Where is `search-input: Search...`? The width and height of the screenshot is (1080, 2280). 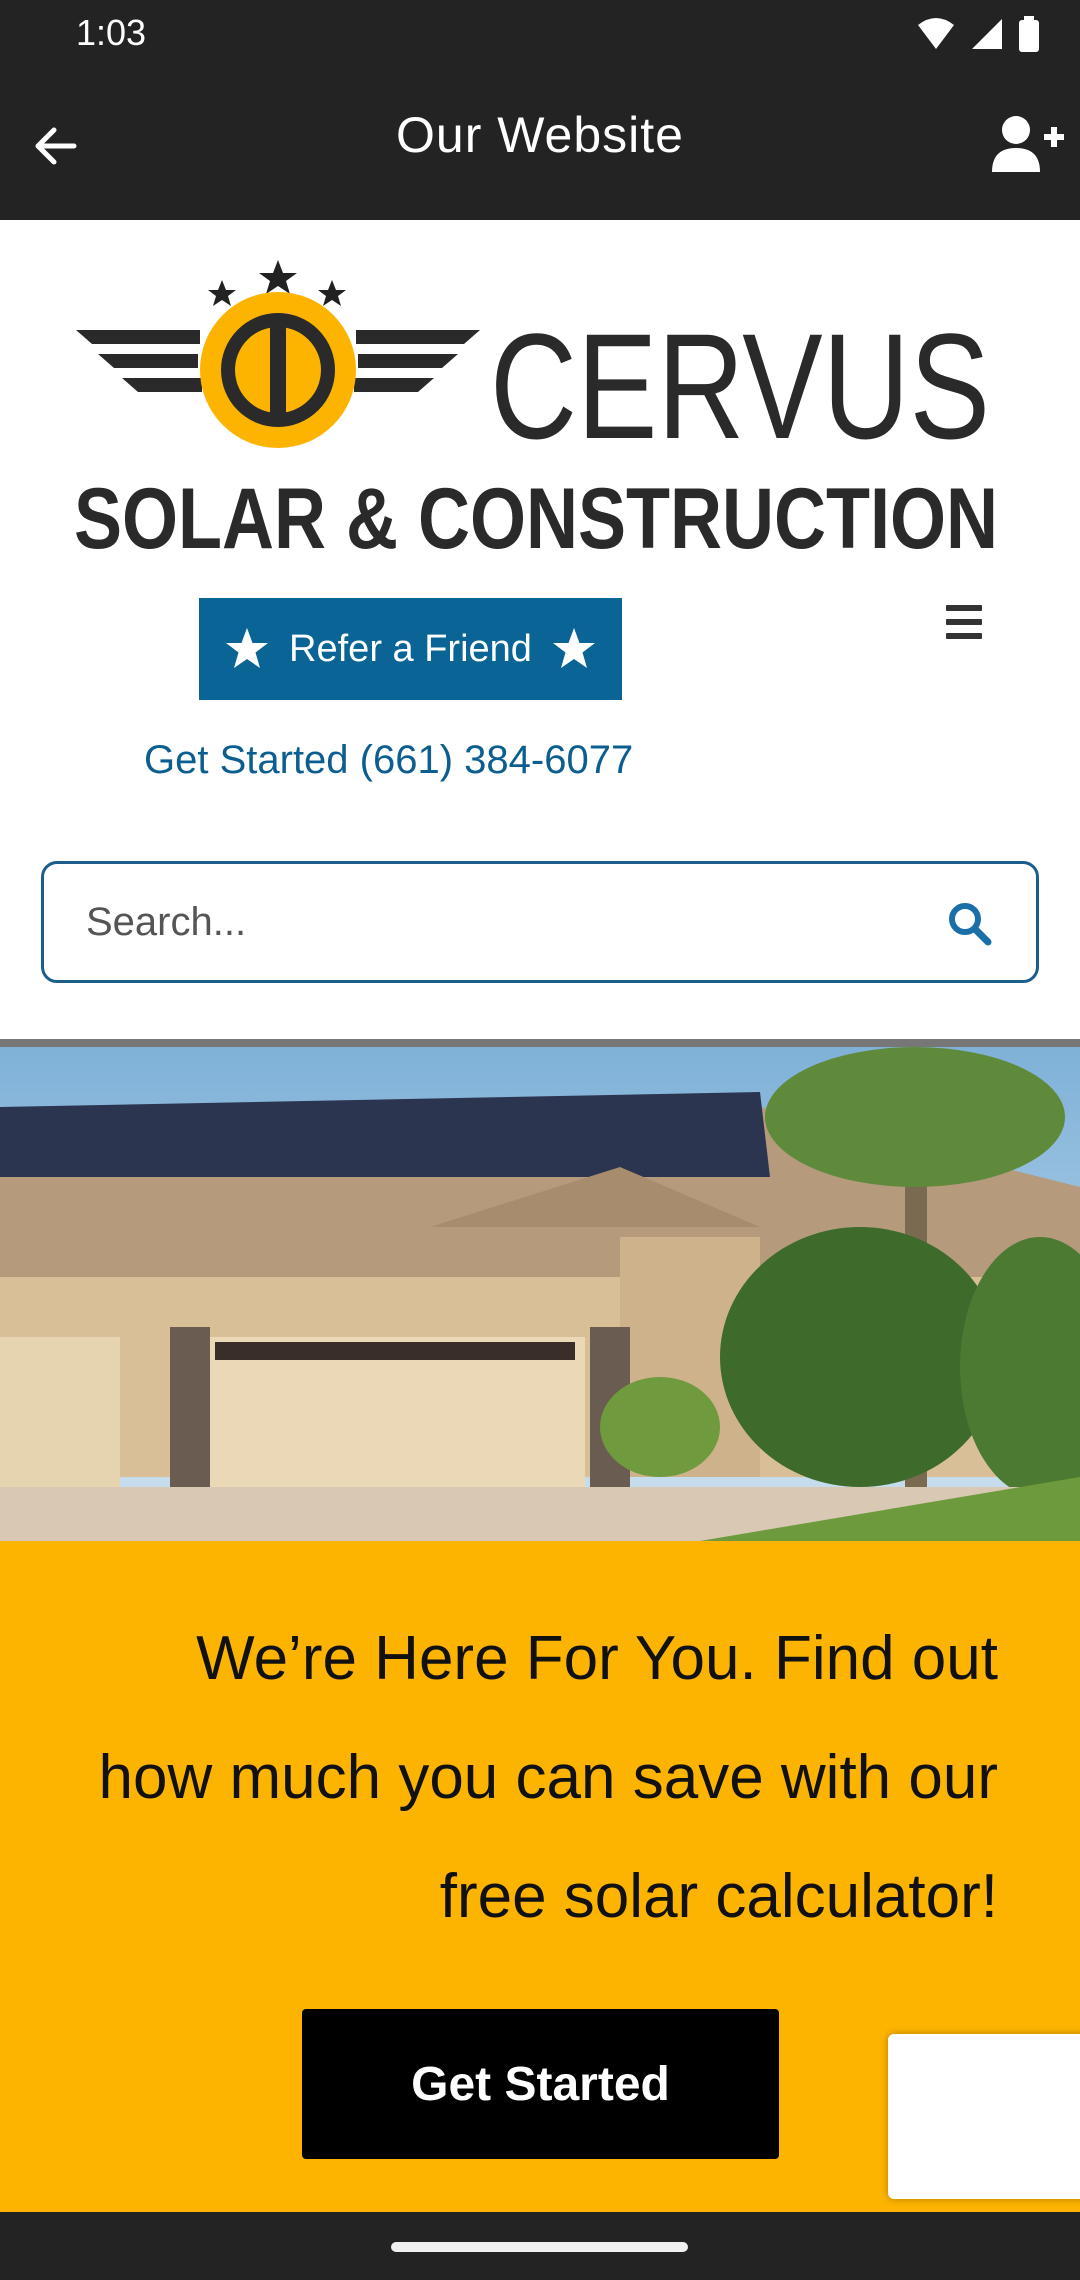
search-input: Search... is located at coordinates (540, 922).